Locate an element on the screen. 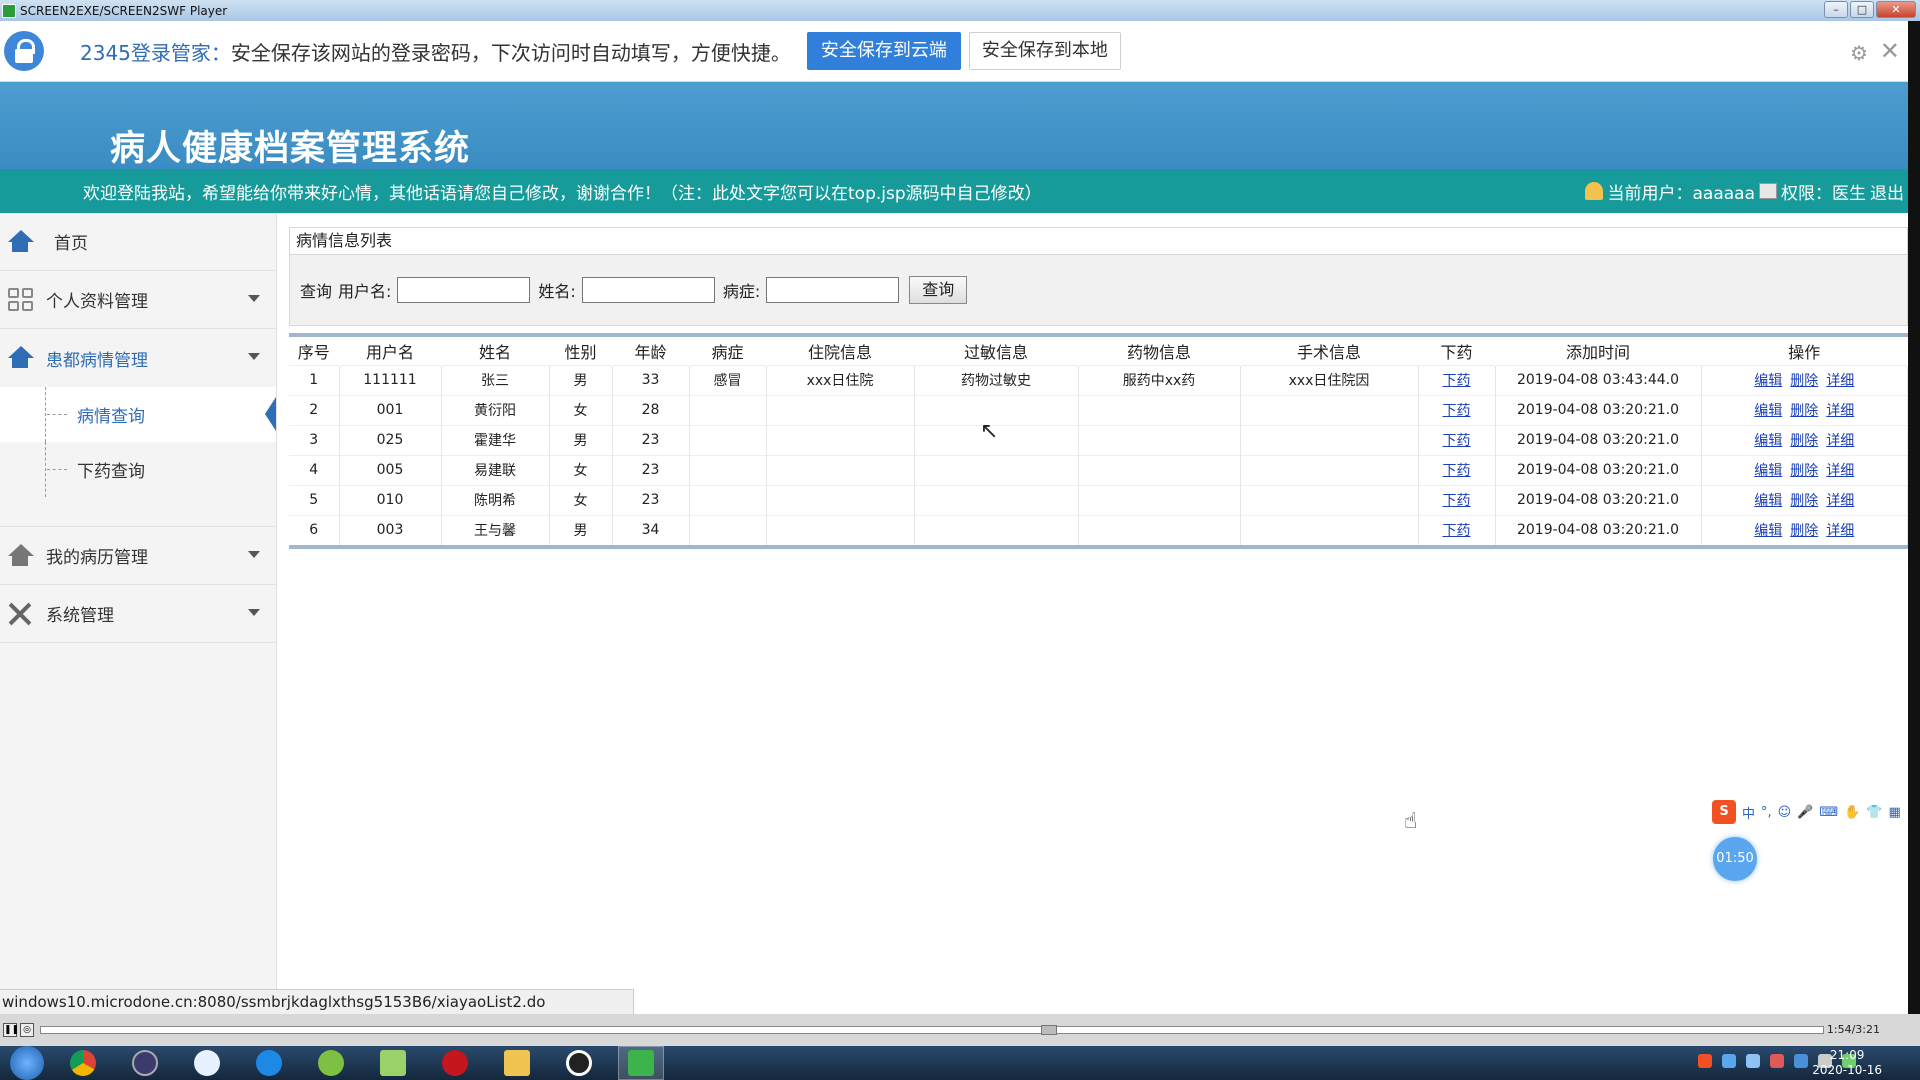 Image resolution: width=1920 pixels, height=1080 pixels. file-explorer-icon is located at coordinates (517, 1063).